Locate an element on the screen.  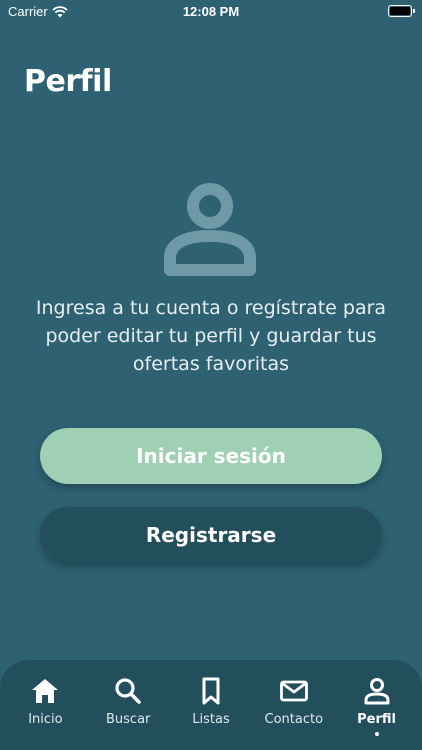
mail-icon is located at coordinates (293, 691).